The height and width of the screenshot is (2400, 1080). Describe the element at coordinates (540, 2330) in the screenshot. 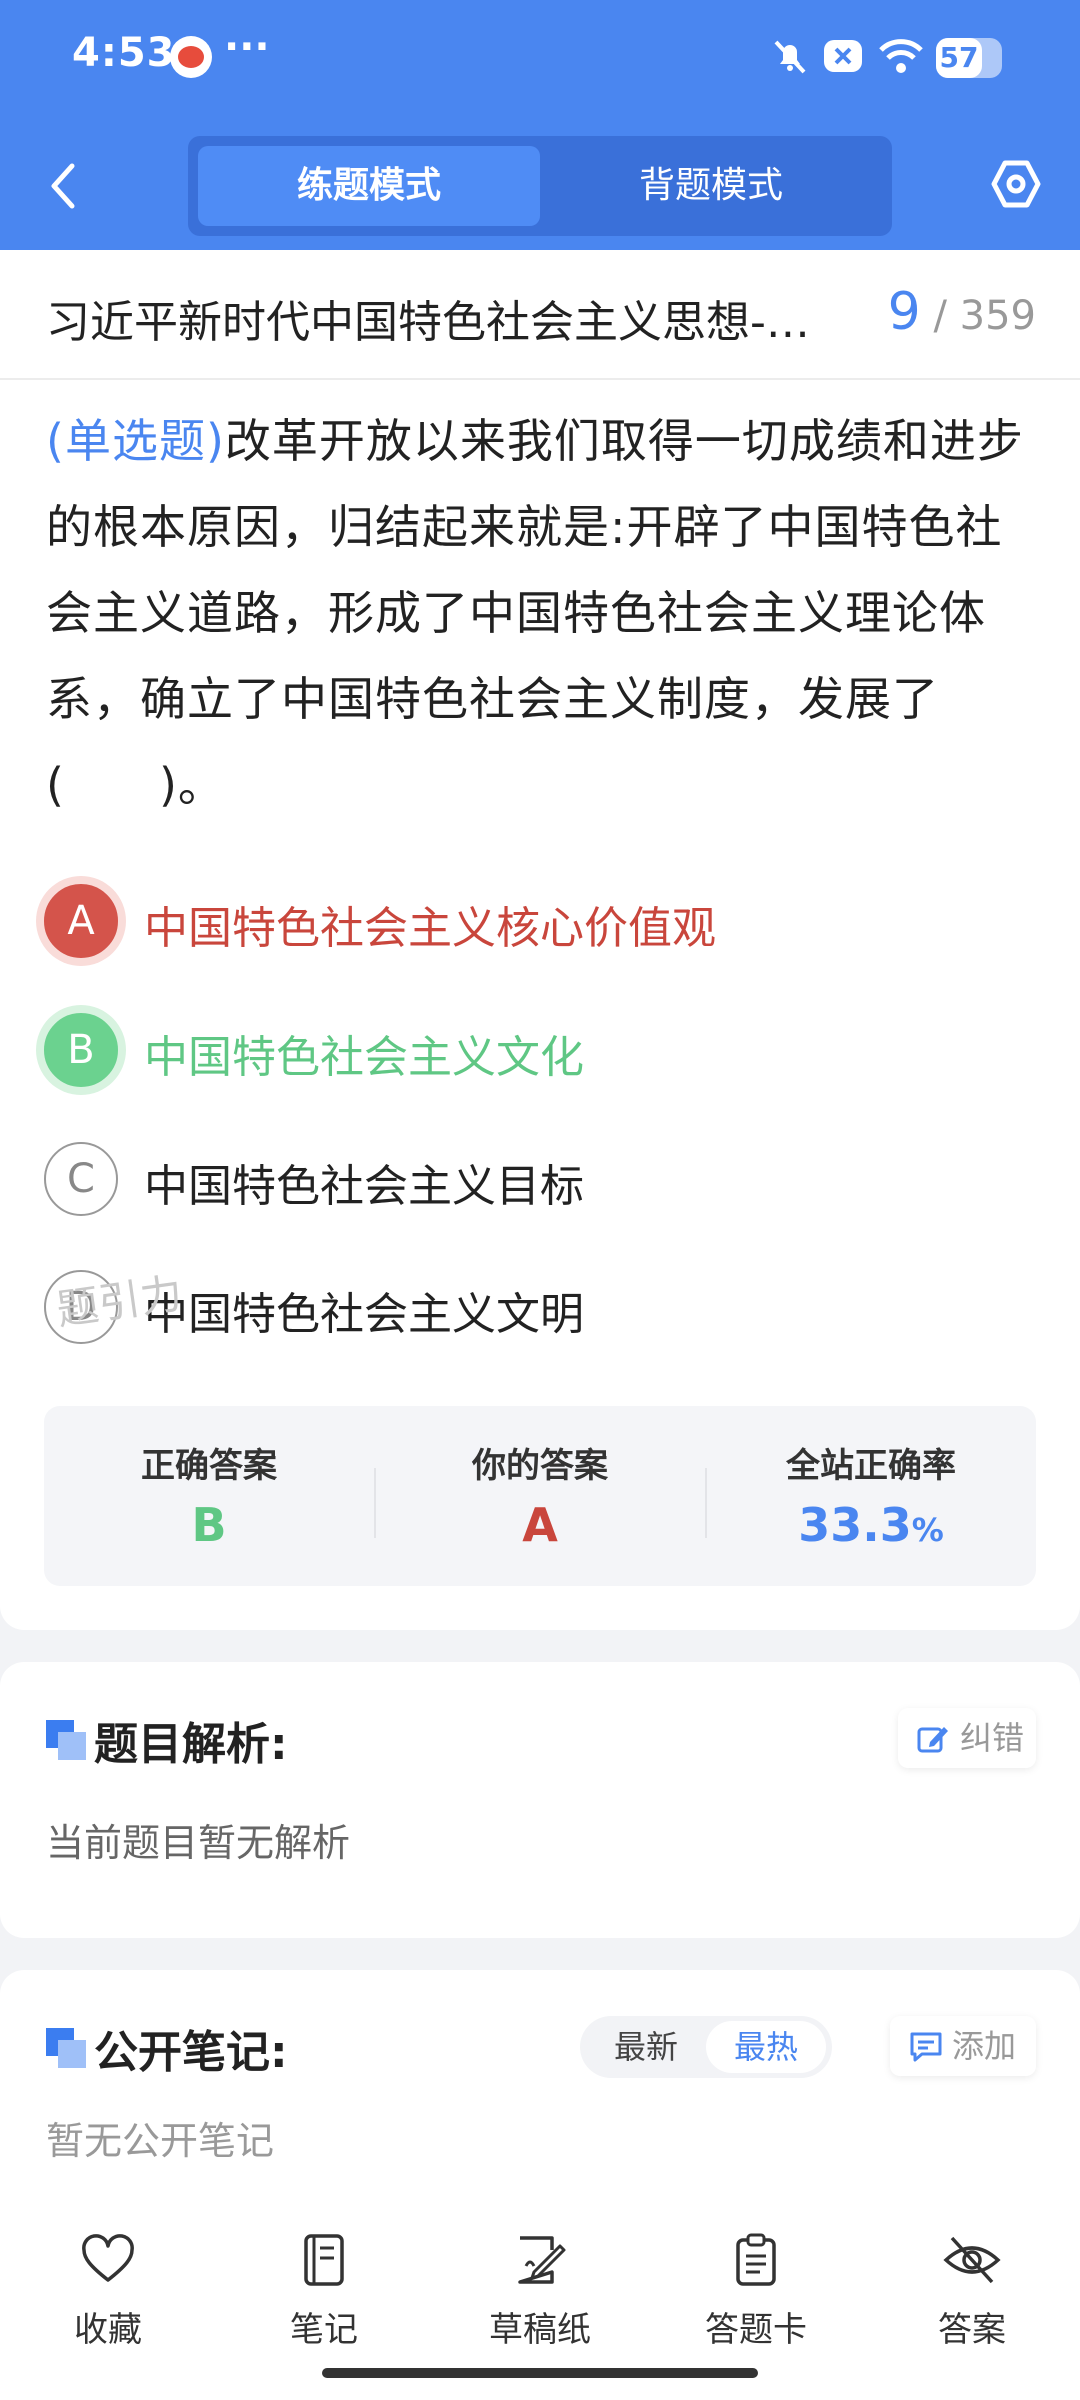

I see `scratchpad-label: 草稿纸` at that location.